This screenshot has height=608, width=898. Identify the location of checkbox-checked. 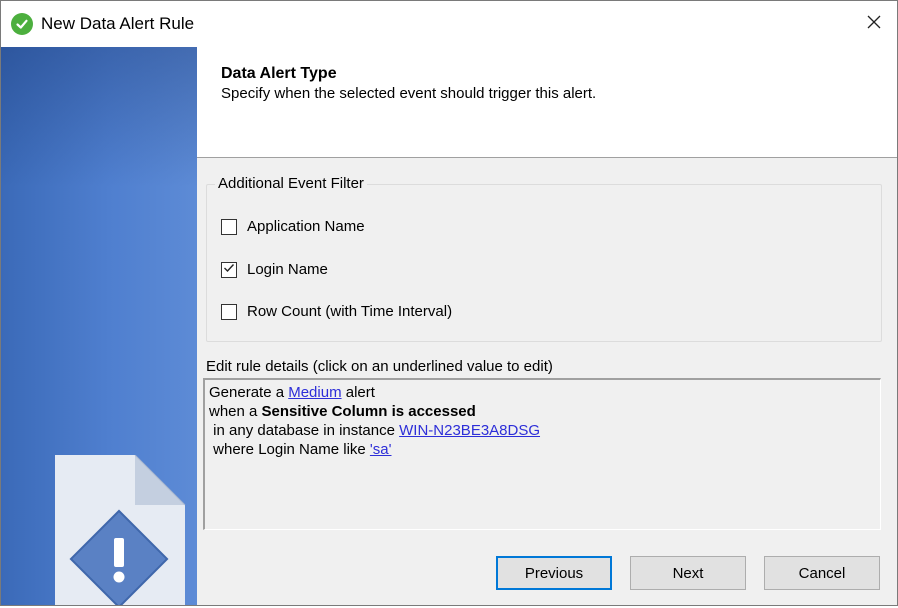
(229, 269).